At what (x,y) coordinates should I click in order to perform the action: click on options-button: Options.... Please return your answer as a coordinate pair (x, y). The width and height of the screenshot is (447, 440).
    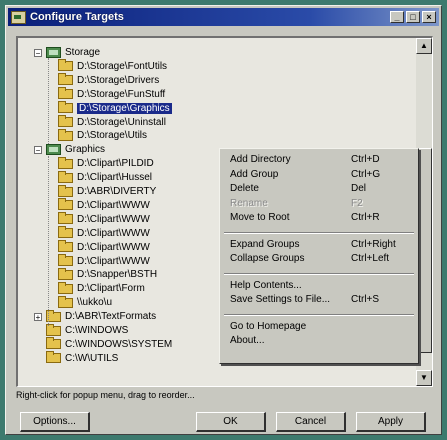
    Looking at the image, I should click on (55, 422).